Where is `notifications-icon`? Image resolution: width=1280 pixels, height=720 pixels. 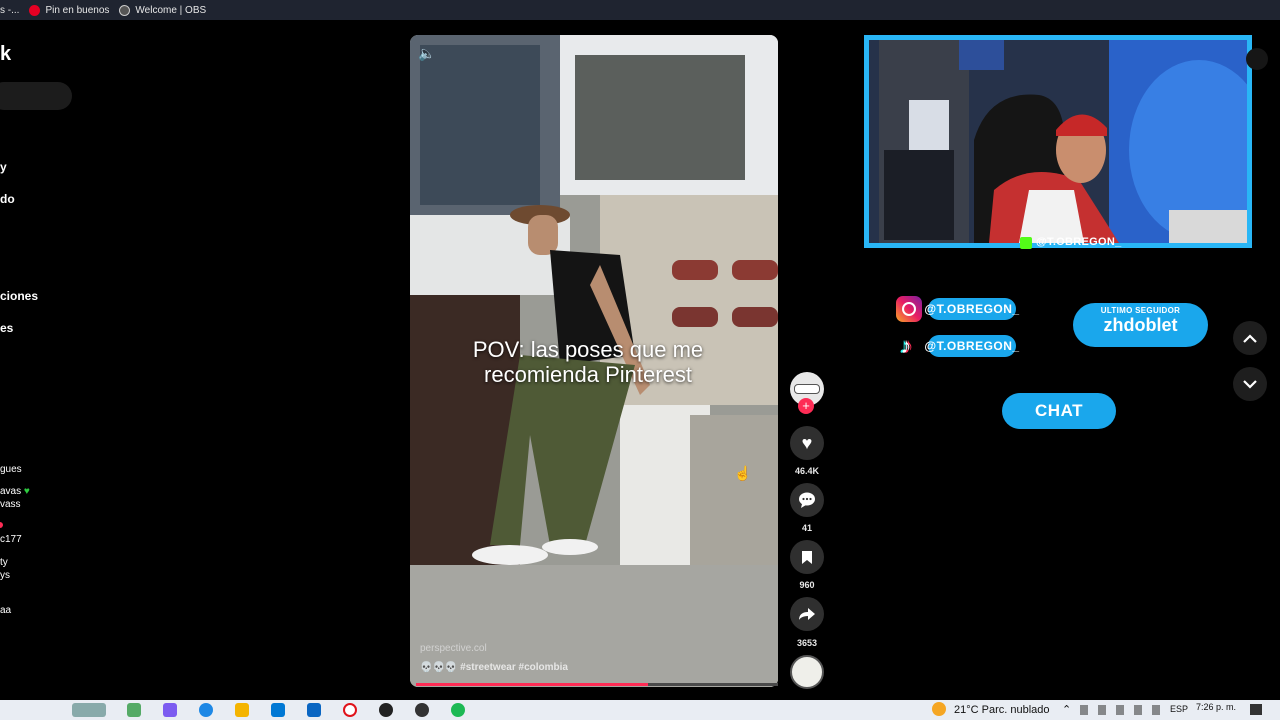 notifications-icon is located at coordinates (1256, 709).